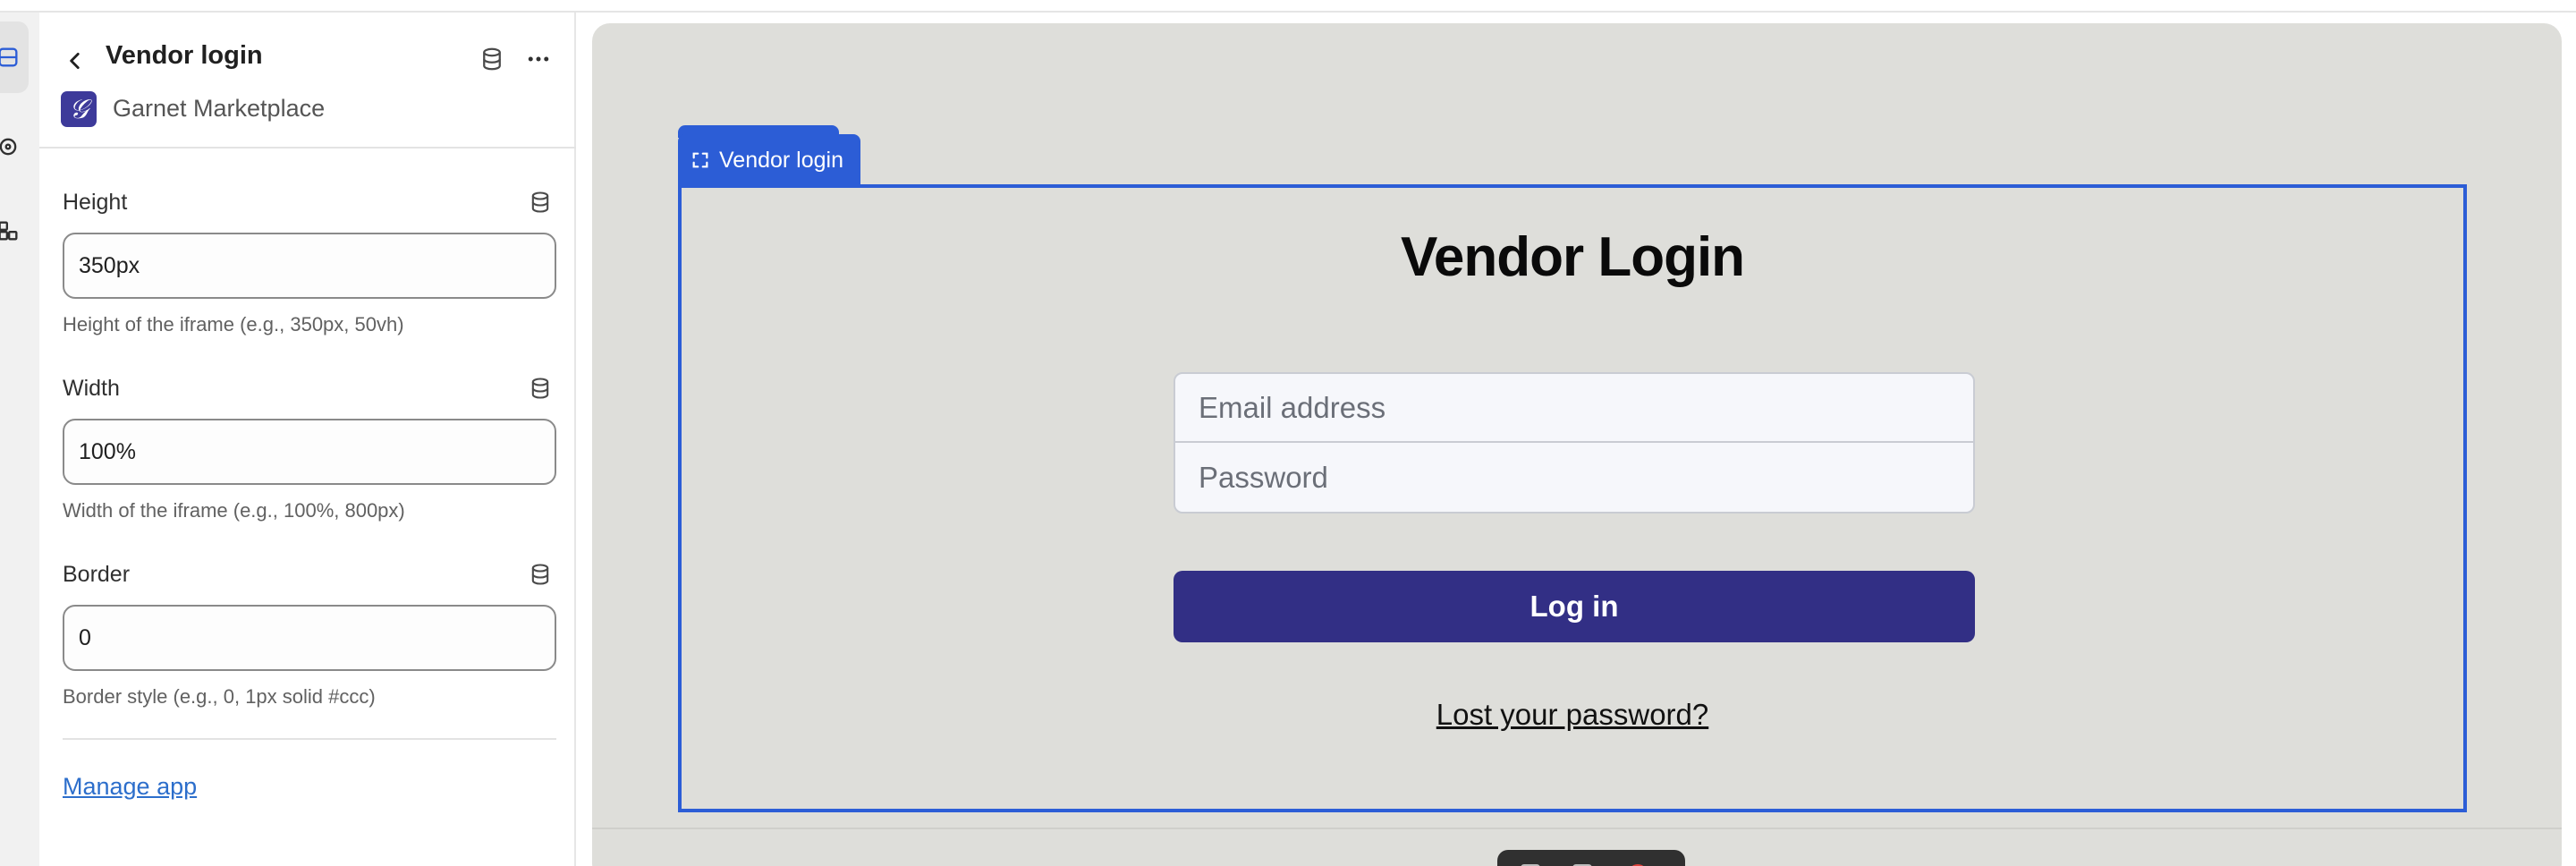 The width and height of the screenshot is (2576, 866). I want to click on apps-icon, so click(9, 231).